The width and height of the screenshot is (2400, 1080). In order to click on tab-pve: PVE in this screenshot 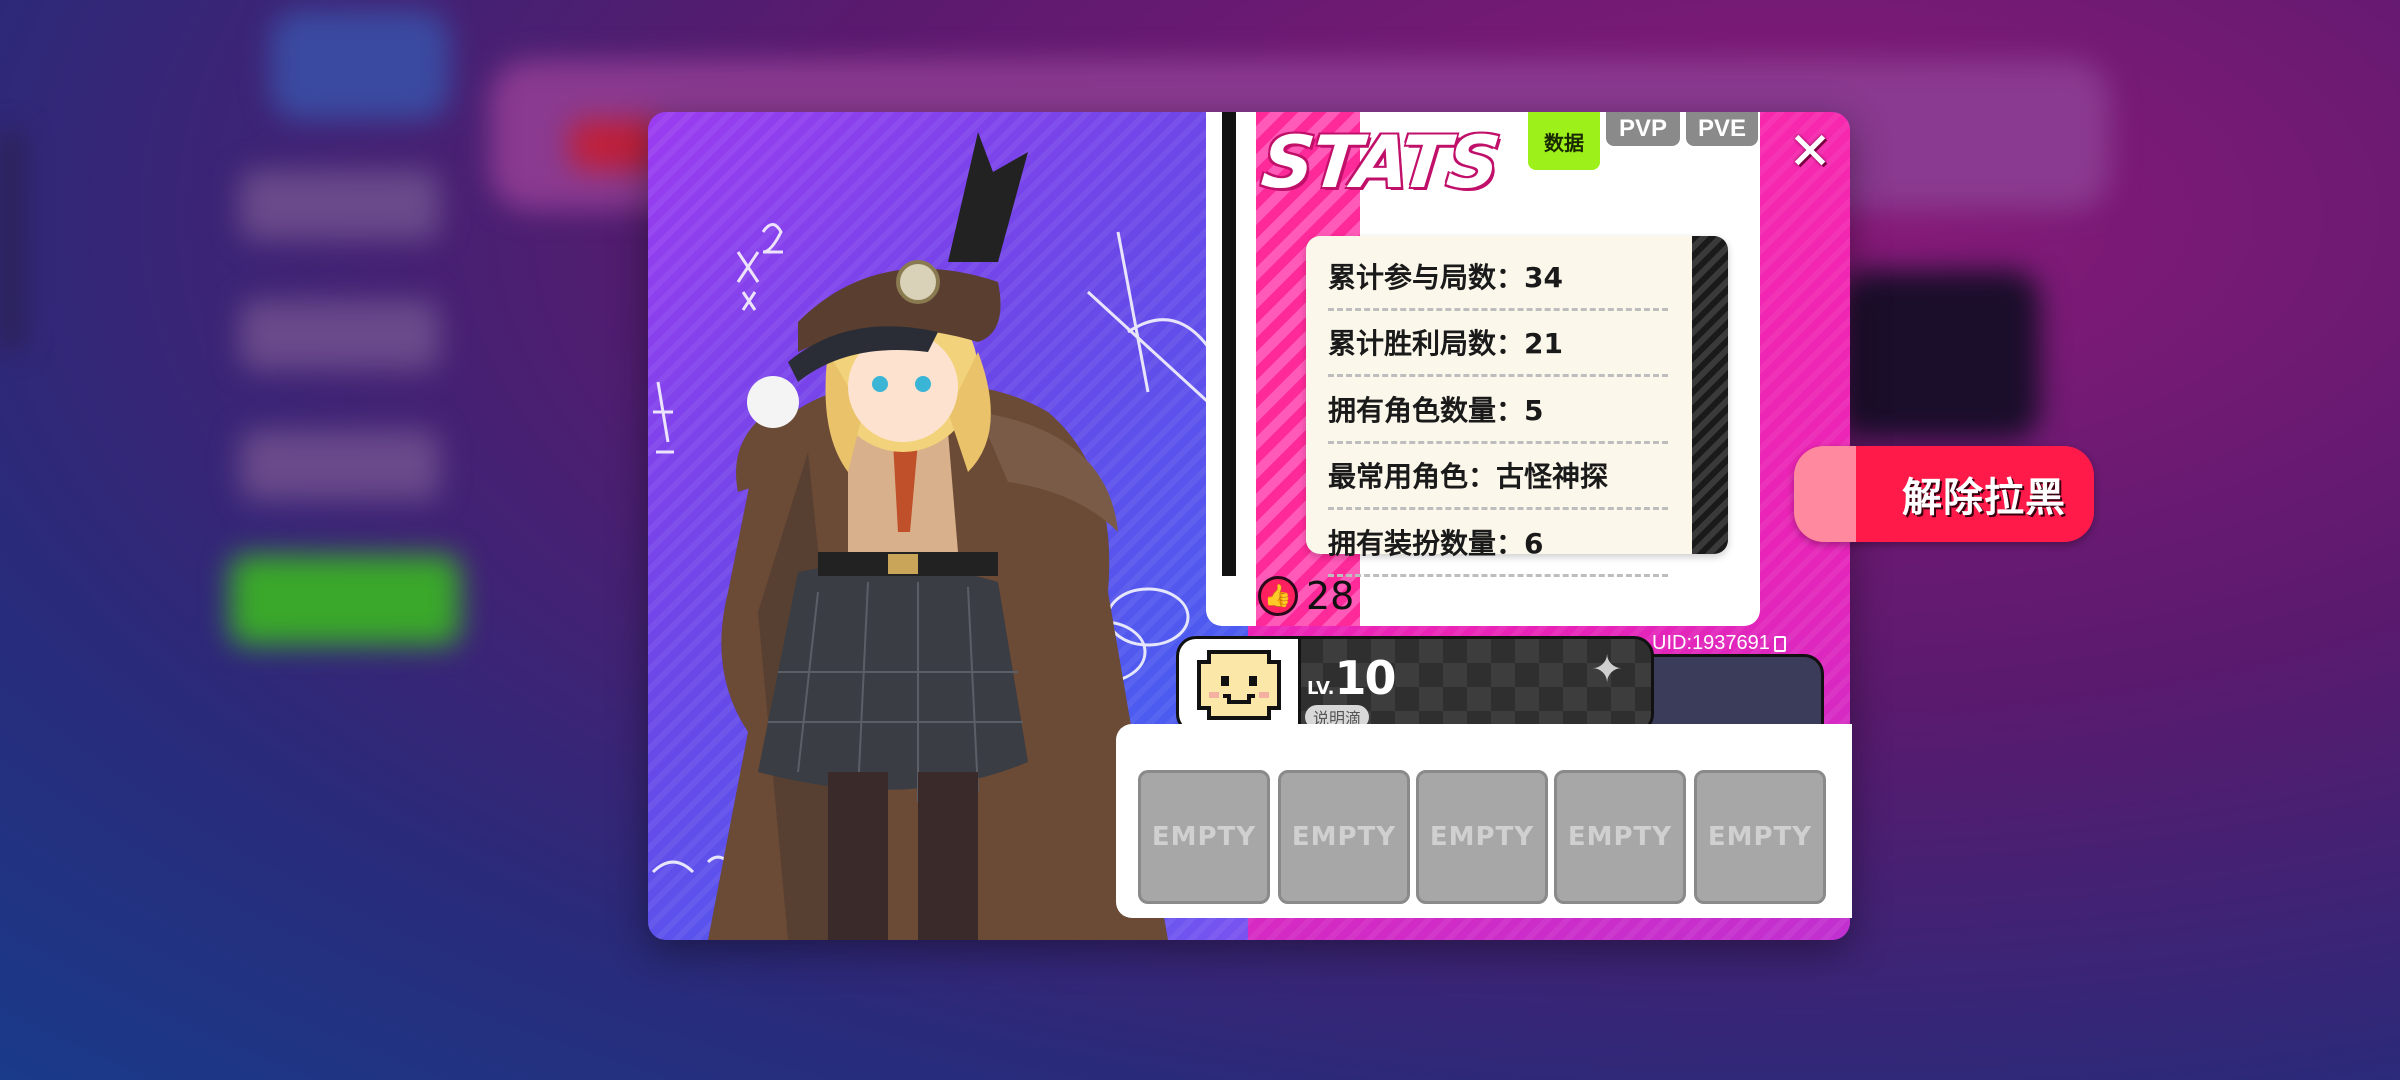, I will do `click(1722, 129)`.